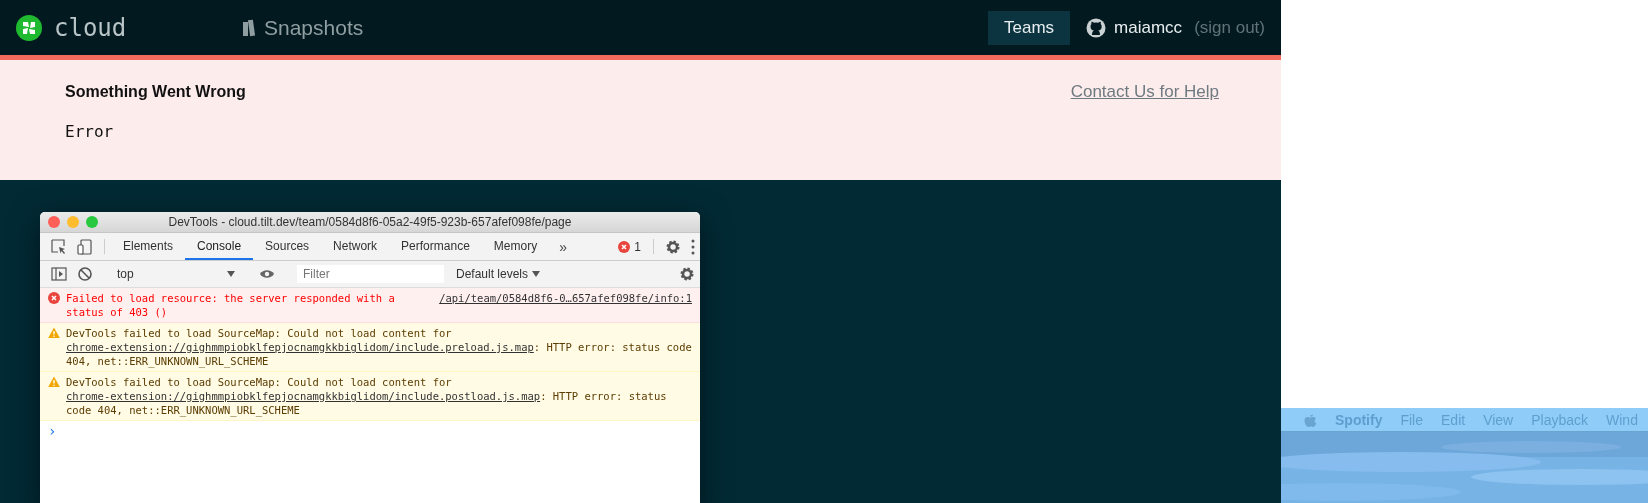 Image resolution: width=1648 pixels, height=503 pixels. What do you see at coordinates (1148, 27) in the screenshot?
I see `username: maiamcc` at bounding box center [1148, 27].